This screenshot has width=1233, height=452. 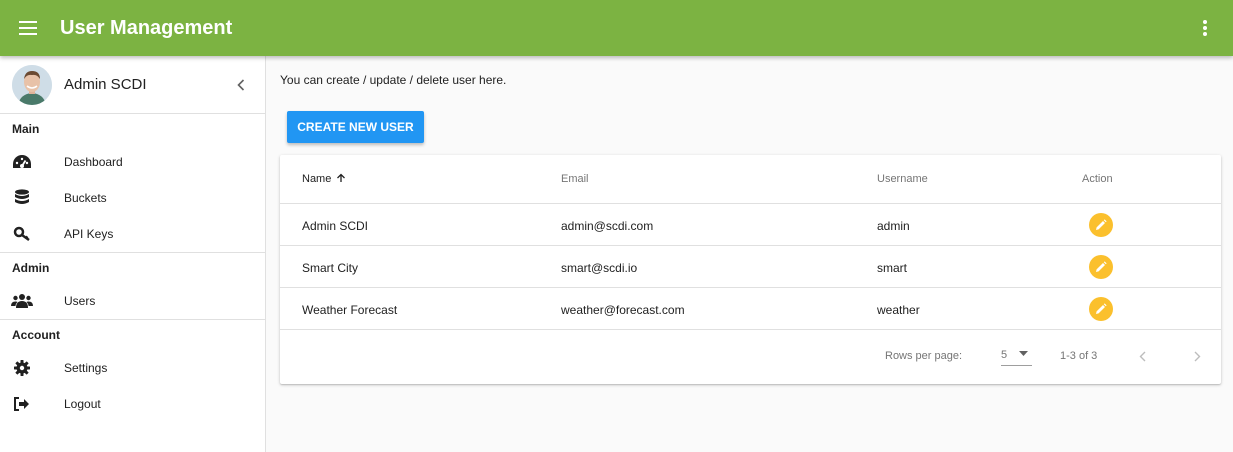 What do you see at coordinates (31, 268) in the screenshot?
I see `section-header-admin: Admin` at bounding box center [31, 268].